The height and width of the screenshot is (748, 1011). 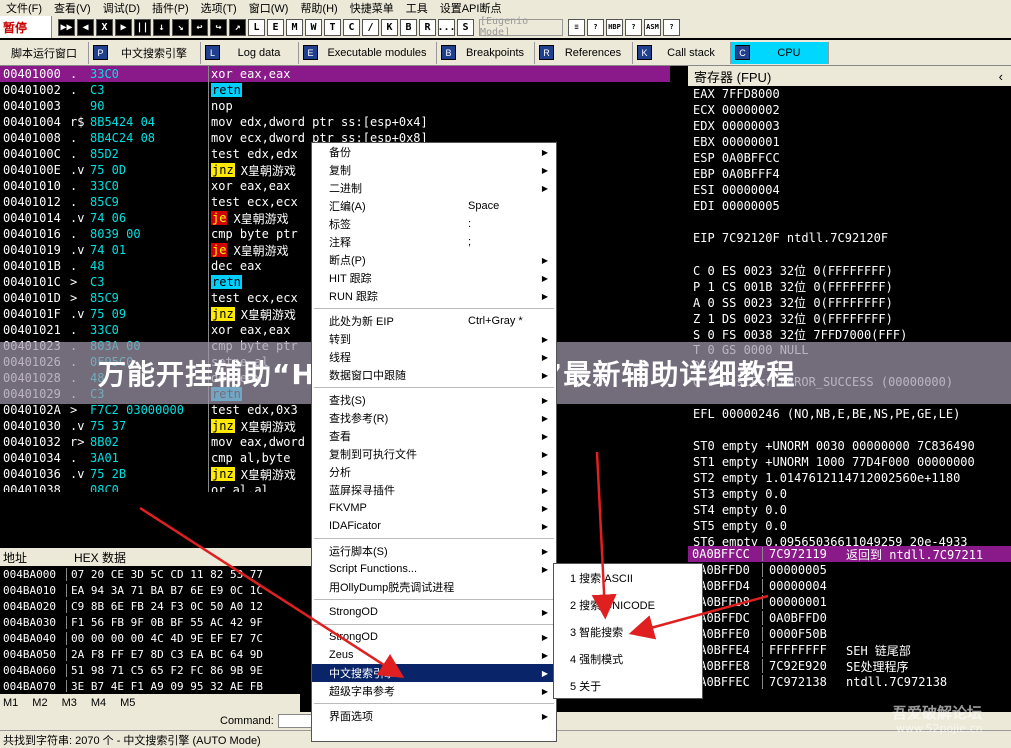 I want to click on submenu-item: 2 搜索 UNICODE, so click(x=628, y=604).